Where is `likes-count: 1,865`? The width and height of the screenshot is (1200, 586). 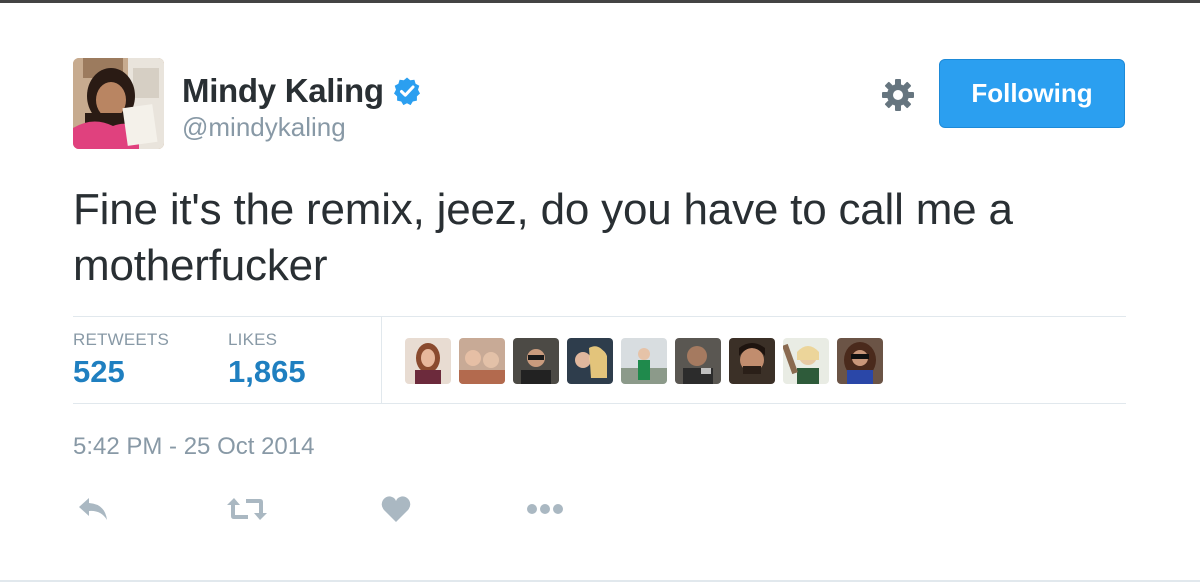 likes-count: 1,865 is located at coordinates (267, 371).